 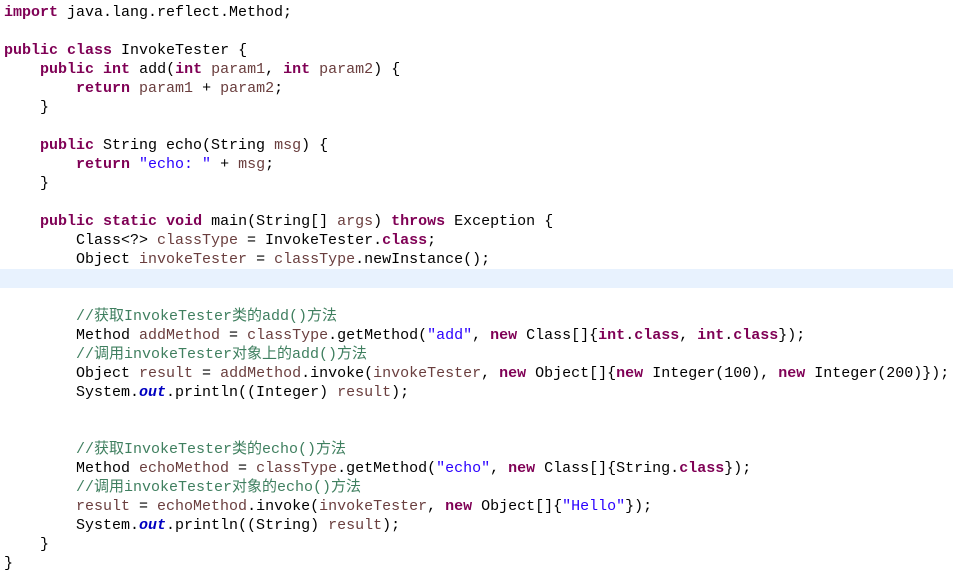 What do you see at coordinates (476, 392) in the screenshot?
I see `code-line: System.out.println((Integer) result);` at bounding box center [476, 392].